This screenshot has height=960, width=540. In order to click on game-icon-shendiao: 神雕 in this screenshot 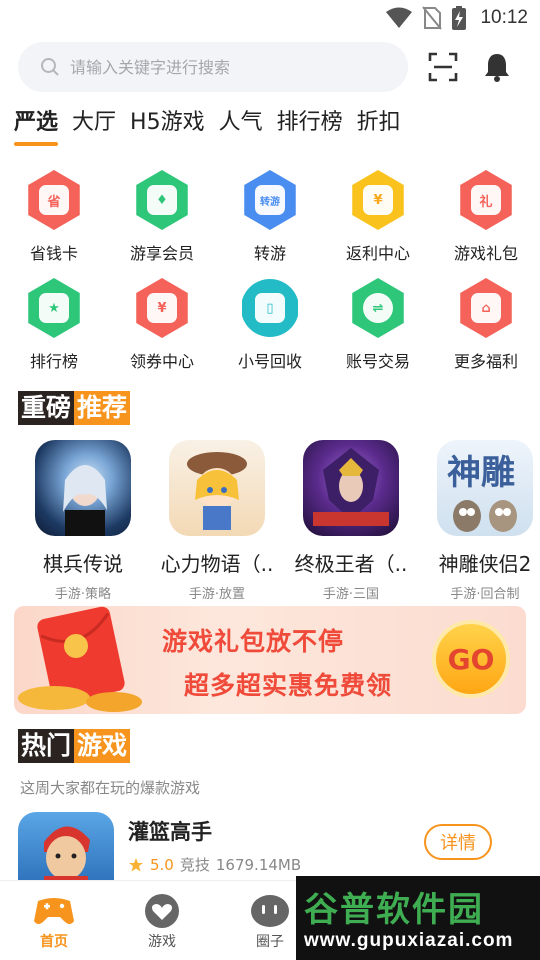, I will do `click(485, 488)`.